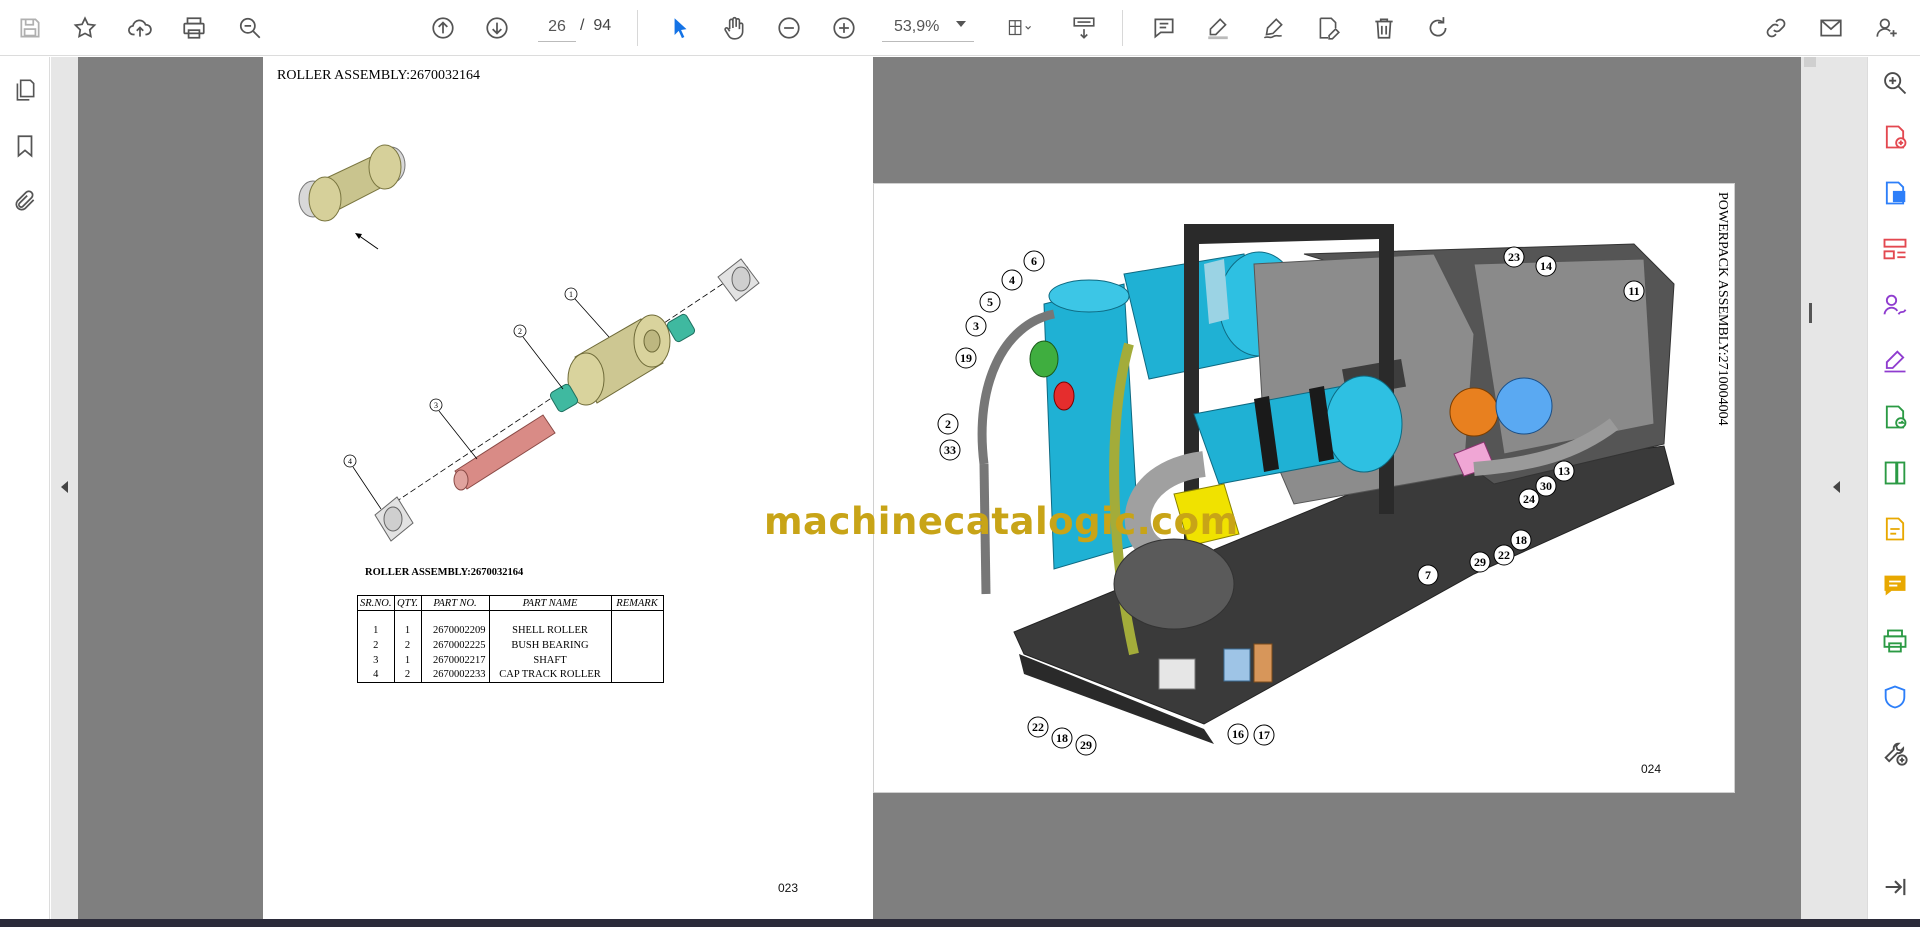 The height and width of the screenshot is (927, 1920). What do you see at coordinates (966, 358) in the screenshot?
I see `callout-19: 19` at bounding box center [966, 358].